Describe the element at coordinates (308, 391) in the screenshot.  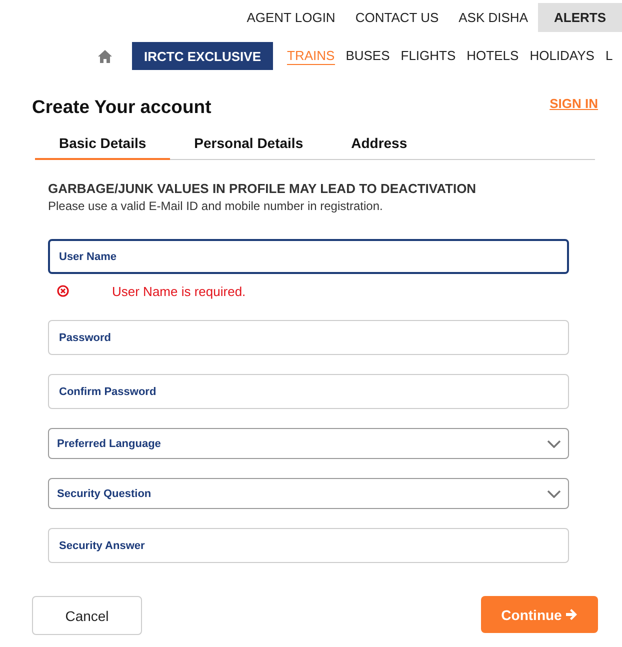
I see `password-field: Confirm Password` at that location.